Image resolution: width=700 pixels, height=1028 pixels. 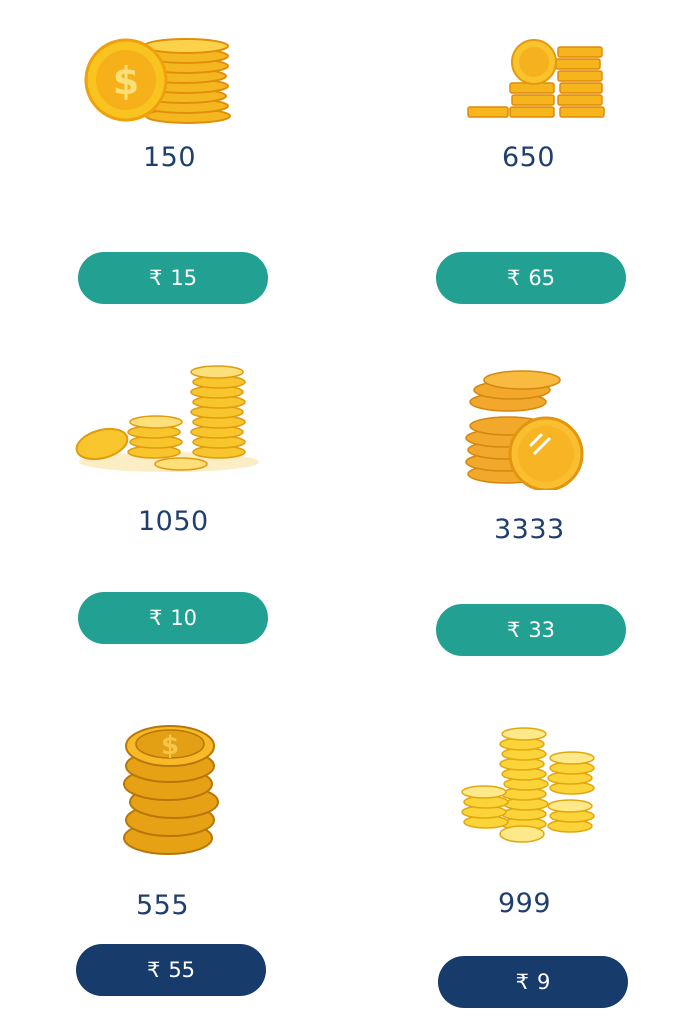 I want to click on coin-amount: 650, so click(x=529, y=157).